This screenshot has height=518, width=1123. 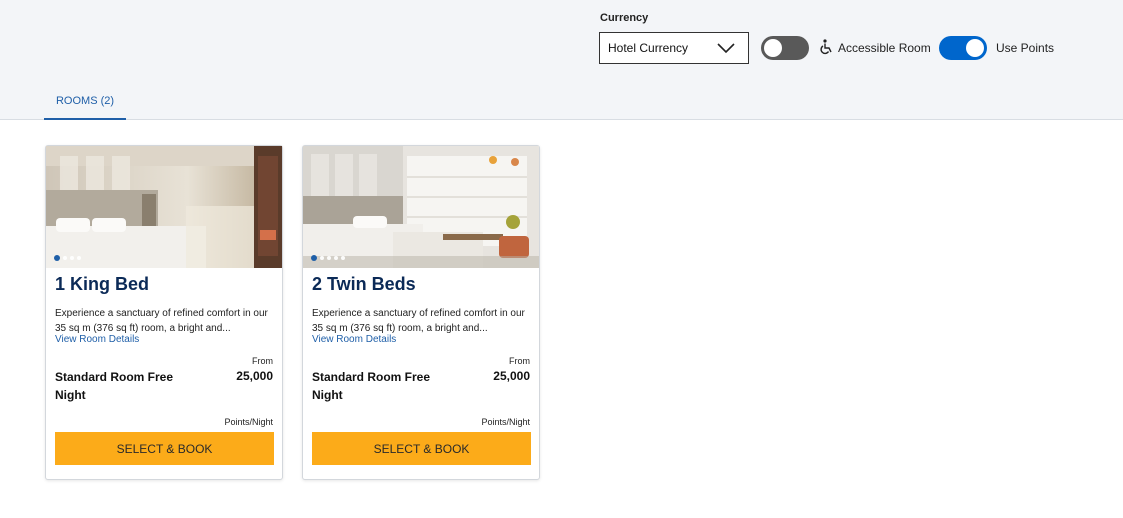 I want to click on room-title: 2 Twin Beds, so click(x=364, y=284).